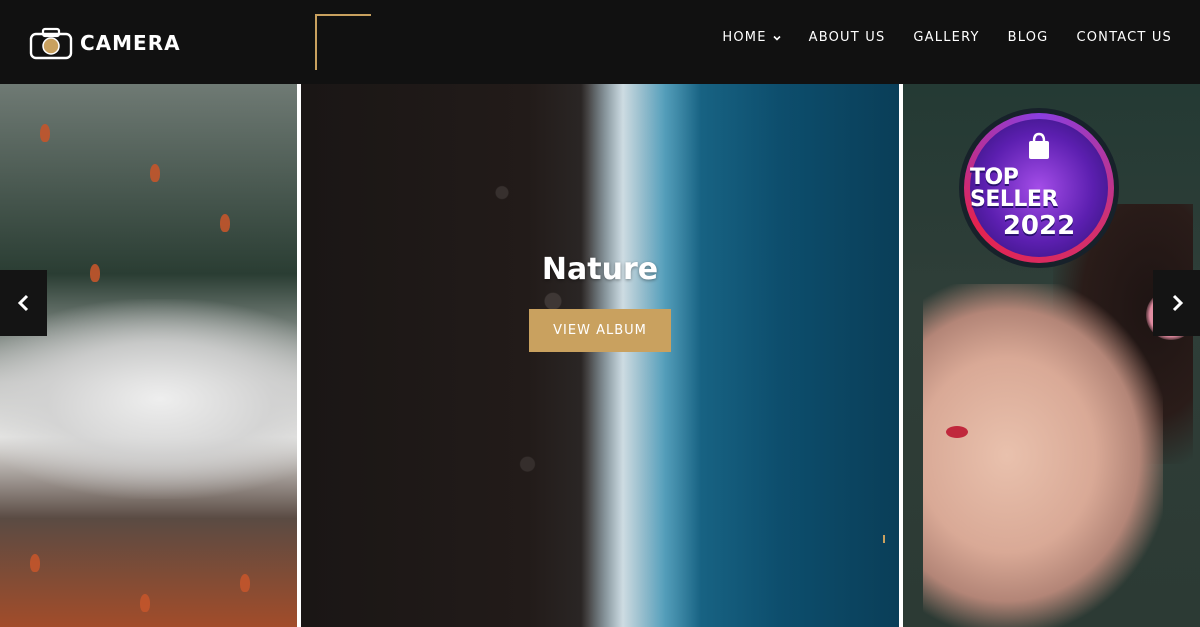 The height and width of the screenshot is (627, 1200). Describe the element at coordinates (1014, 188) in the screenshot. I see `badge-line1: TOP SELLER` at that location.